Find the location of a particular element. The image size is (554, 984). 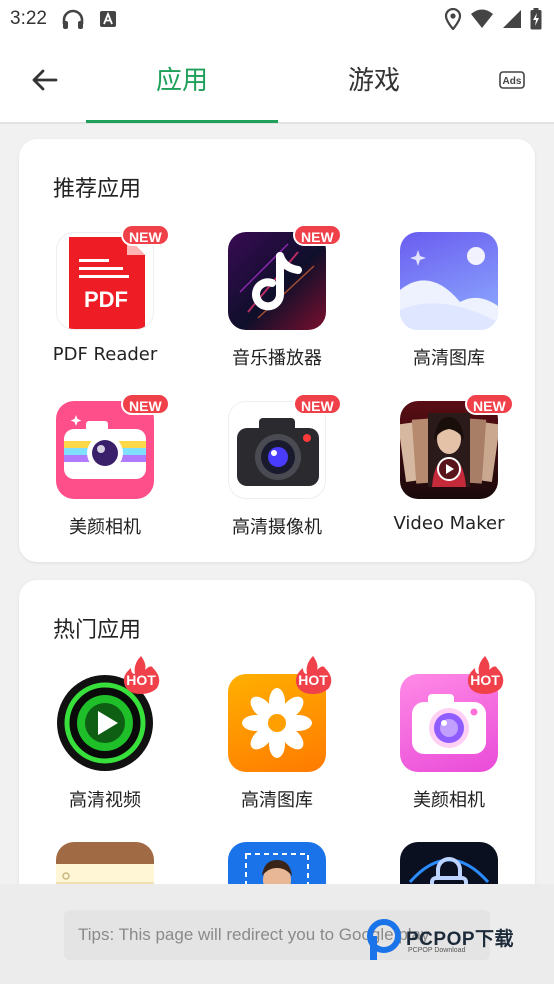

gallery-icon is located at coordinates (449, 281).